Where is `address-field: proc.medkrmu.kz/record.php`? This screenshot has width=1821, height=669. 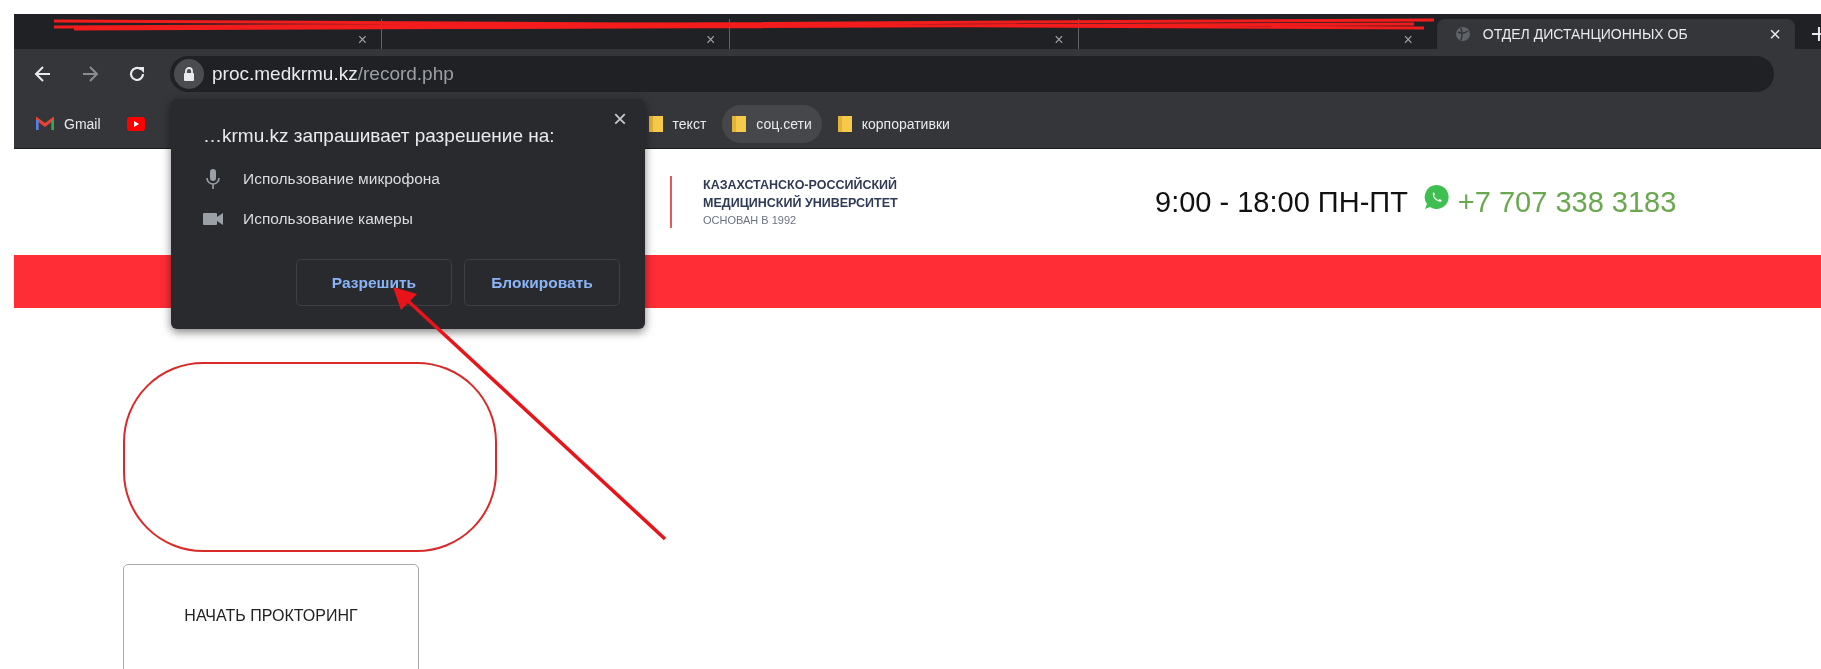
address-field: proc.medkrmu.kz/record.php is located at coordinates (972, 74).